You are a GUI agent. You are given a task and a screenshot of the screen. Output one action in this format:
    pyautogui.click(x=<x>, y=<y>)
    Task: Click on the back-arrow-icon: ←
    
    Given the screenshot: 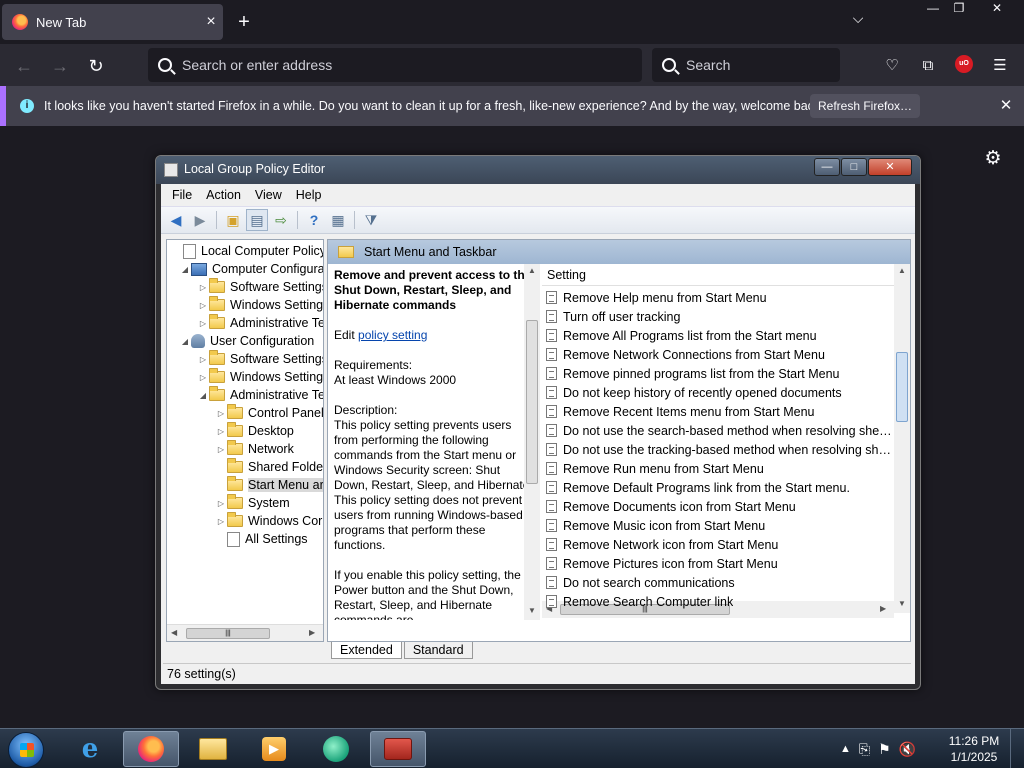 What is the action you would take?
    pyautogui.click(x=24, y=66)
    